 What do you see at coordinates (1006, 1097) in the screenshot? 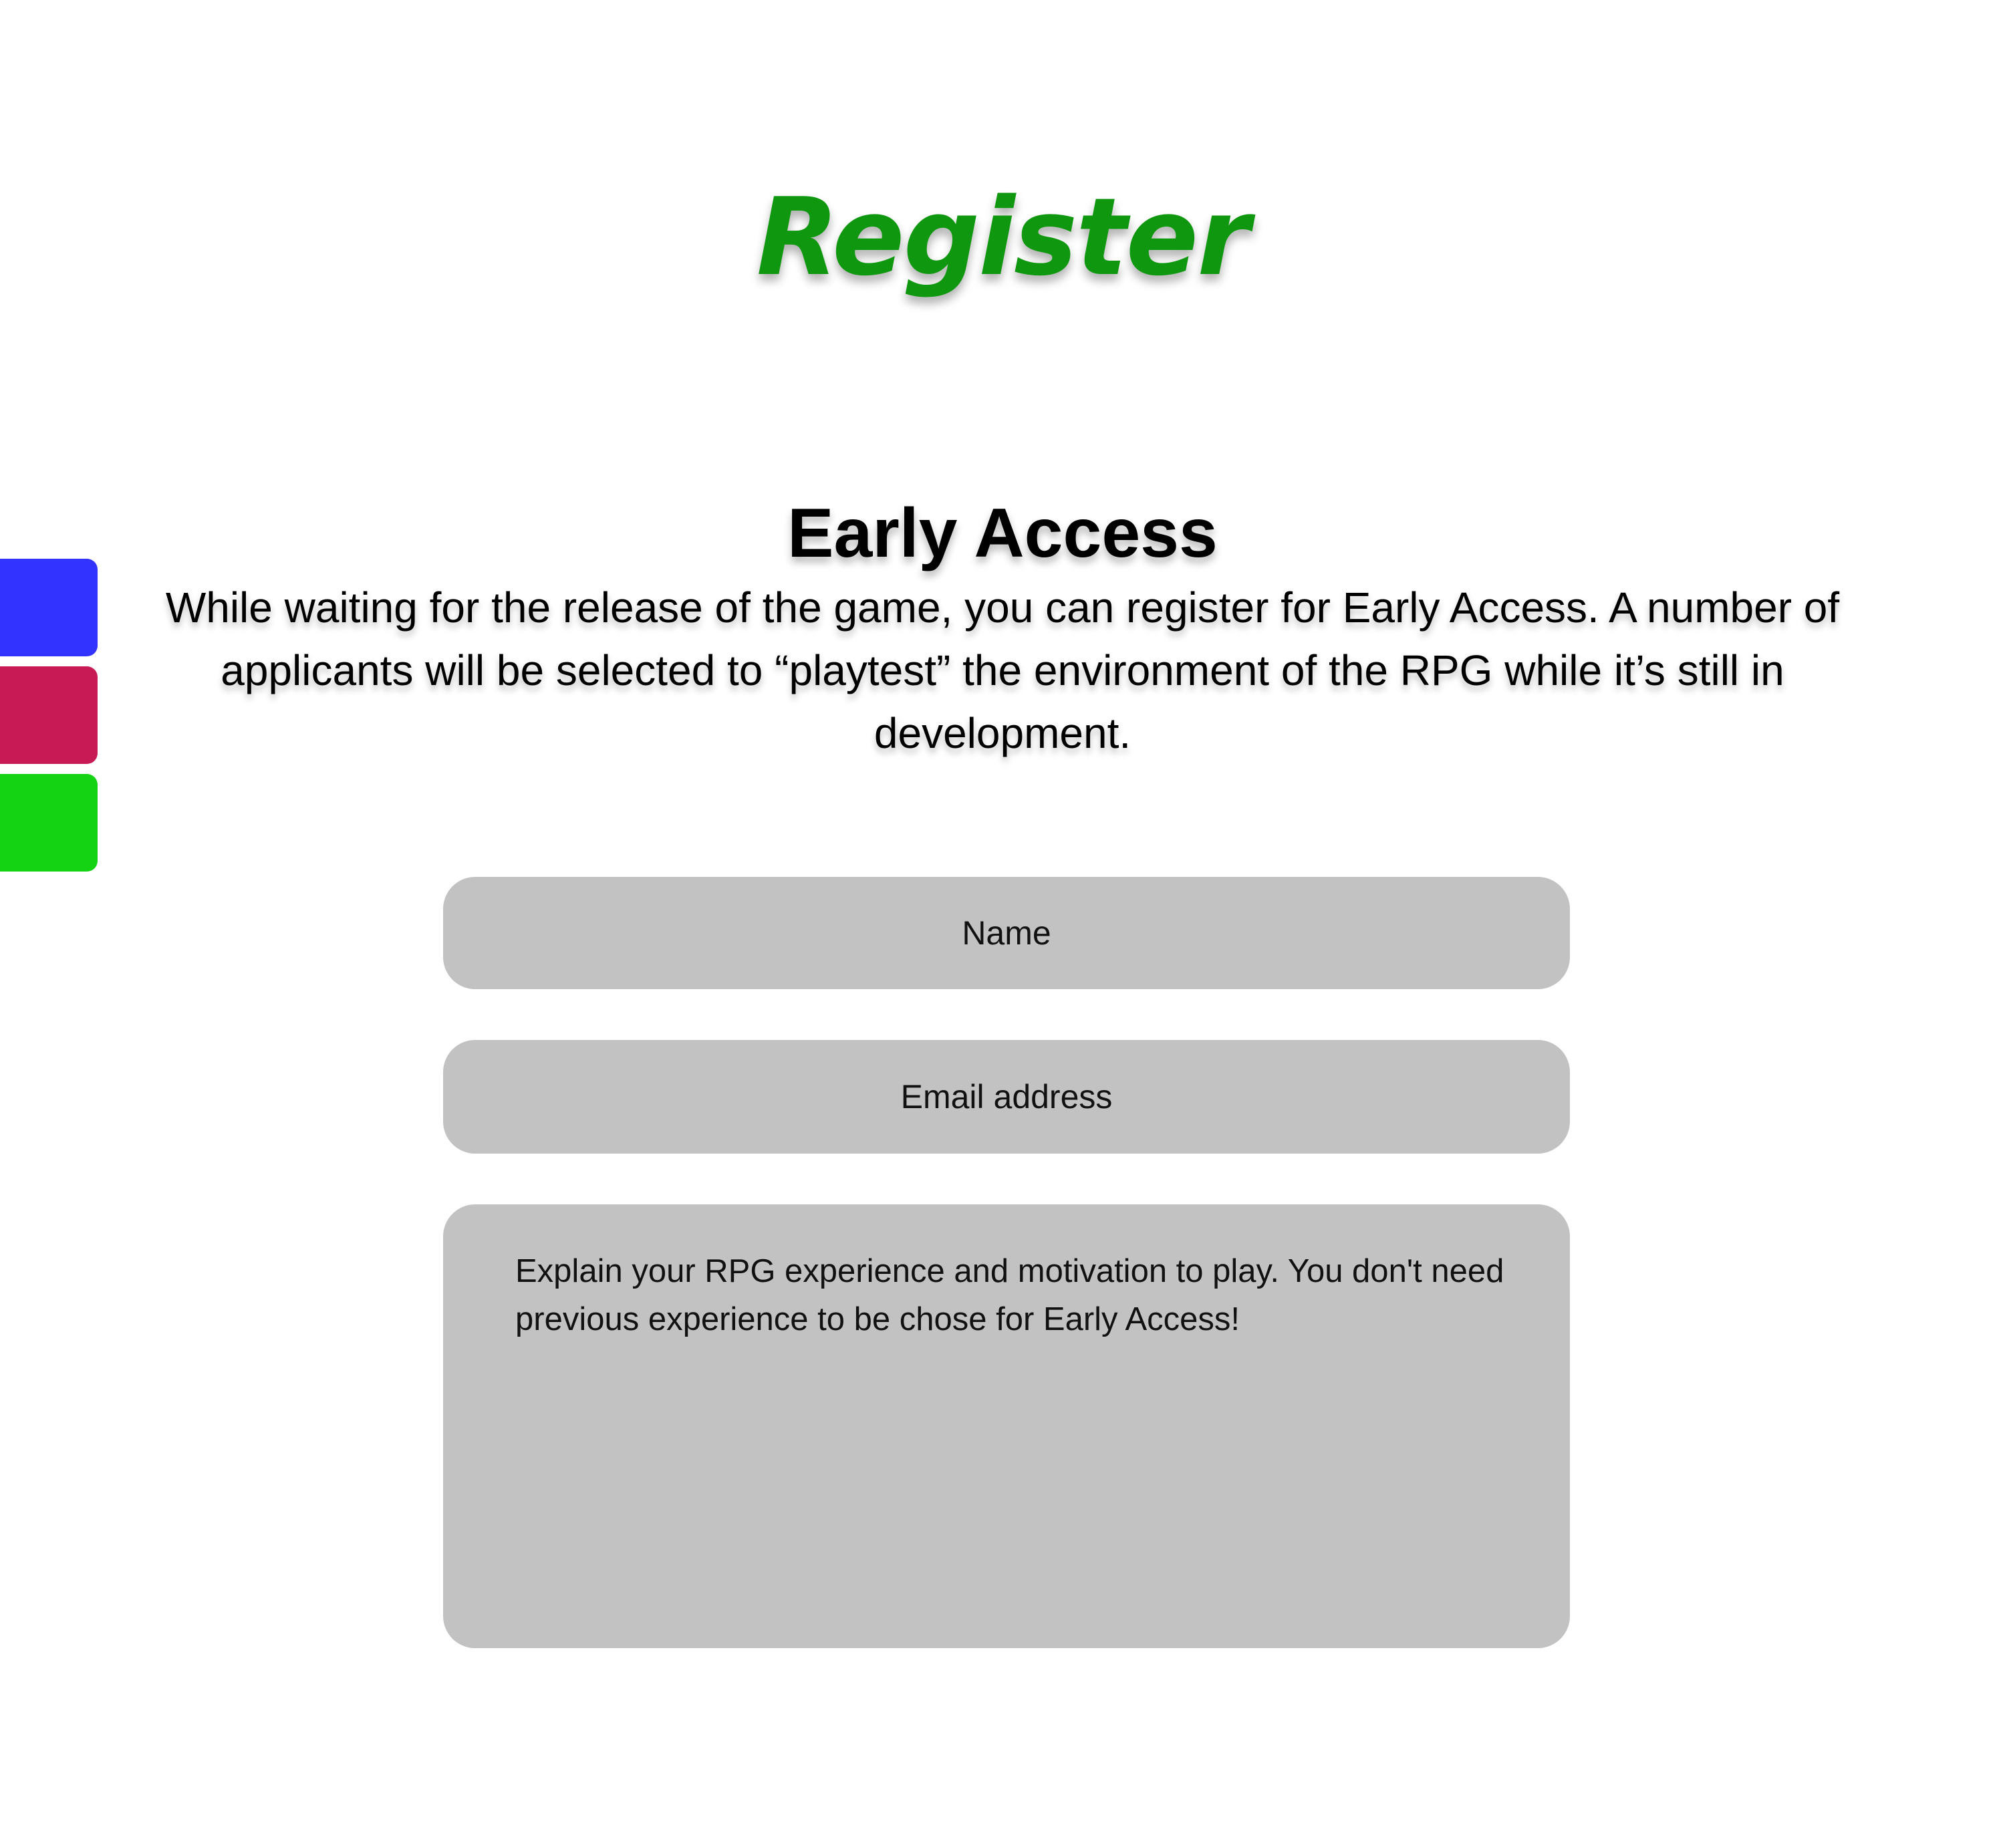
I see `email-input` at bounding box center [1006, 1097].